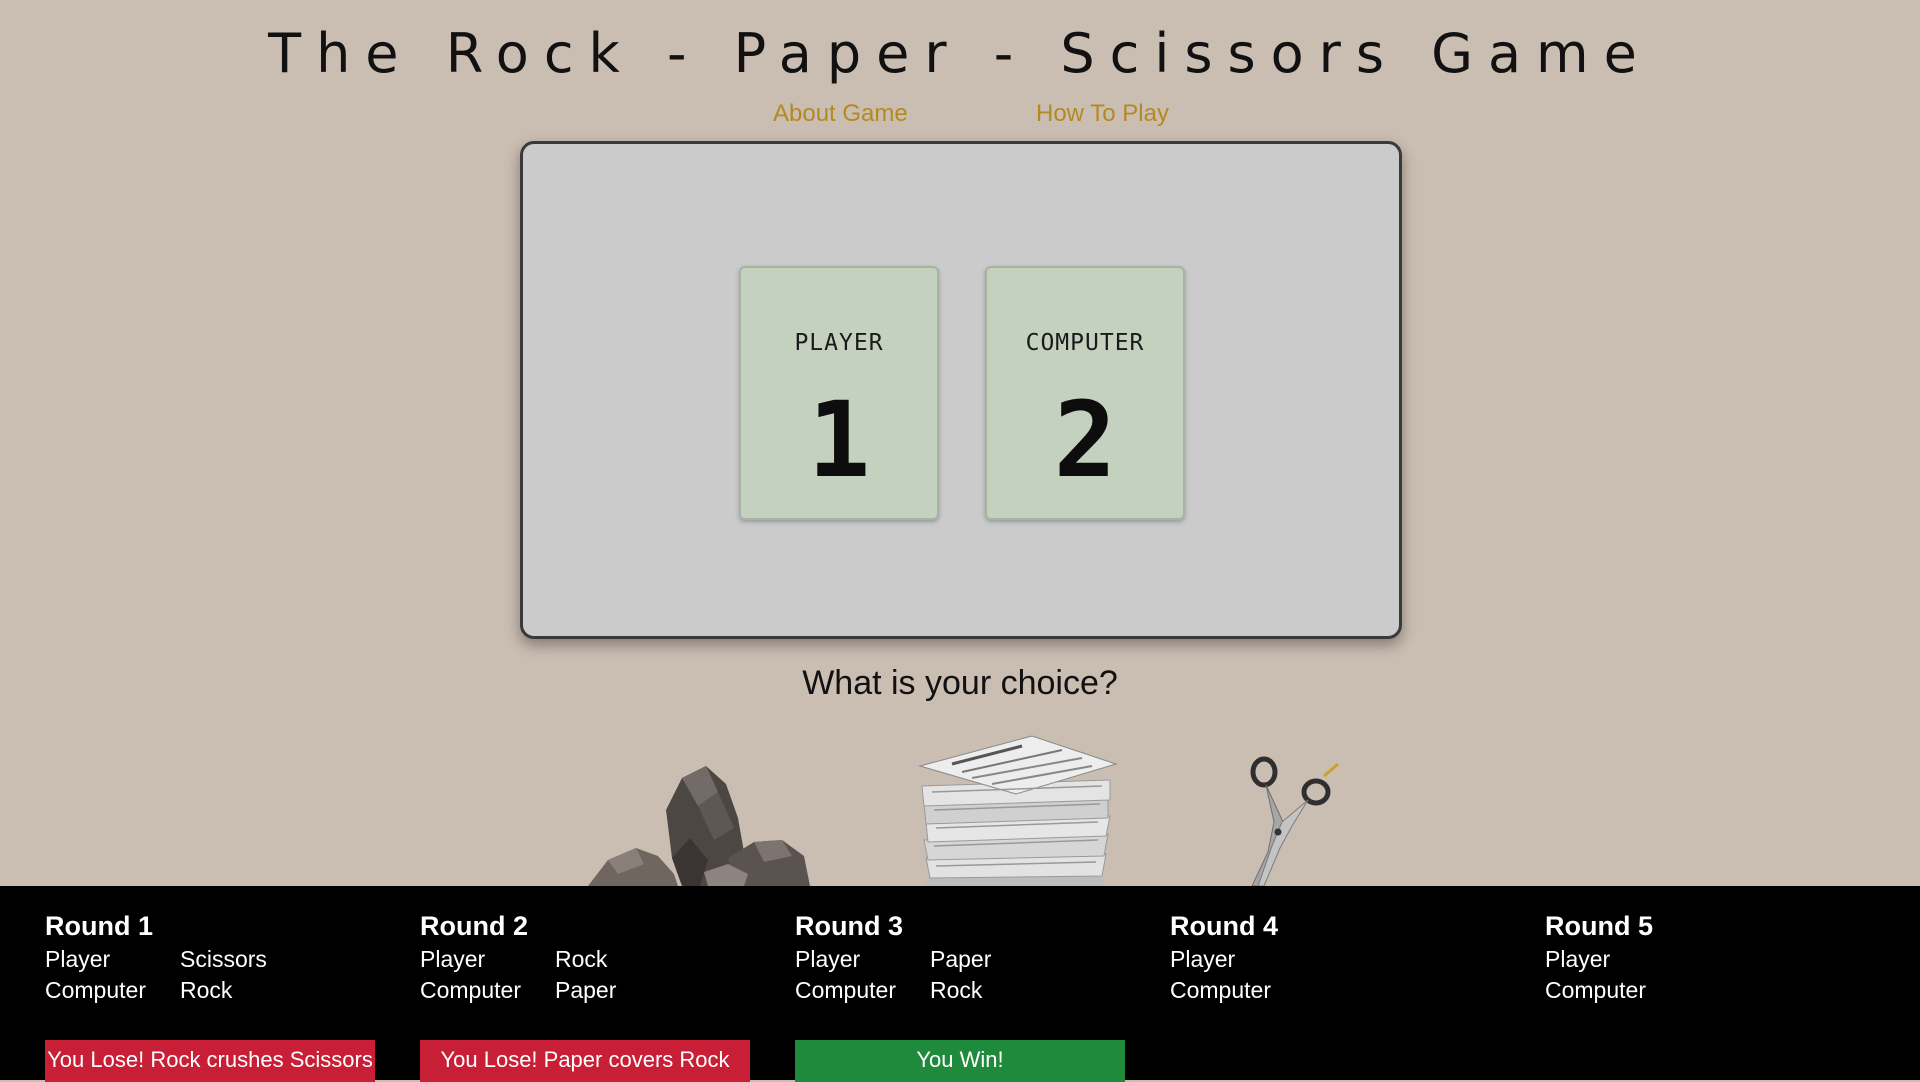  Describe the element at coordinates (223, 959) in the screenshot. I see `player-pick: Scissors` at that location.